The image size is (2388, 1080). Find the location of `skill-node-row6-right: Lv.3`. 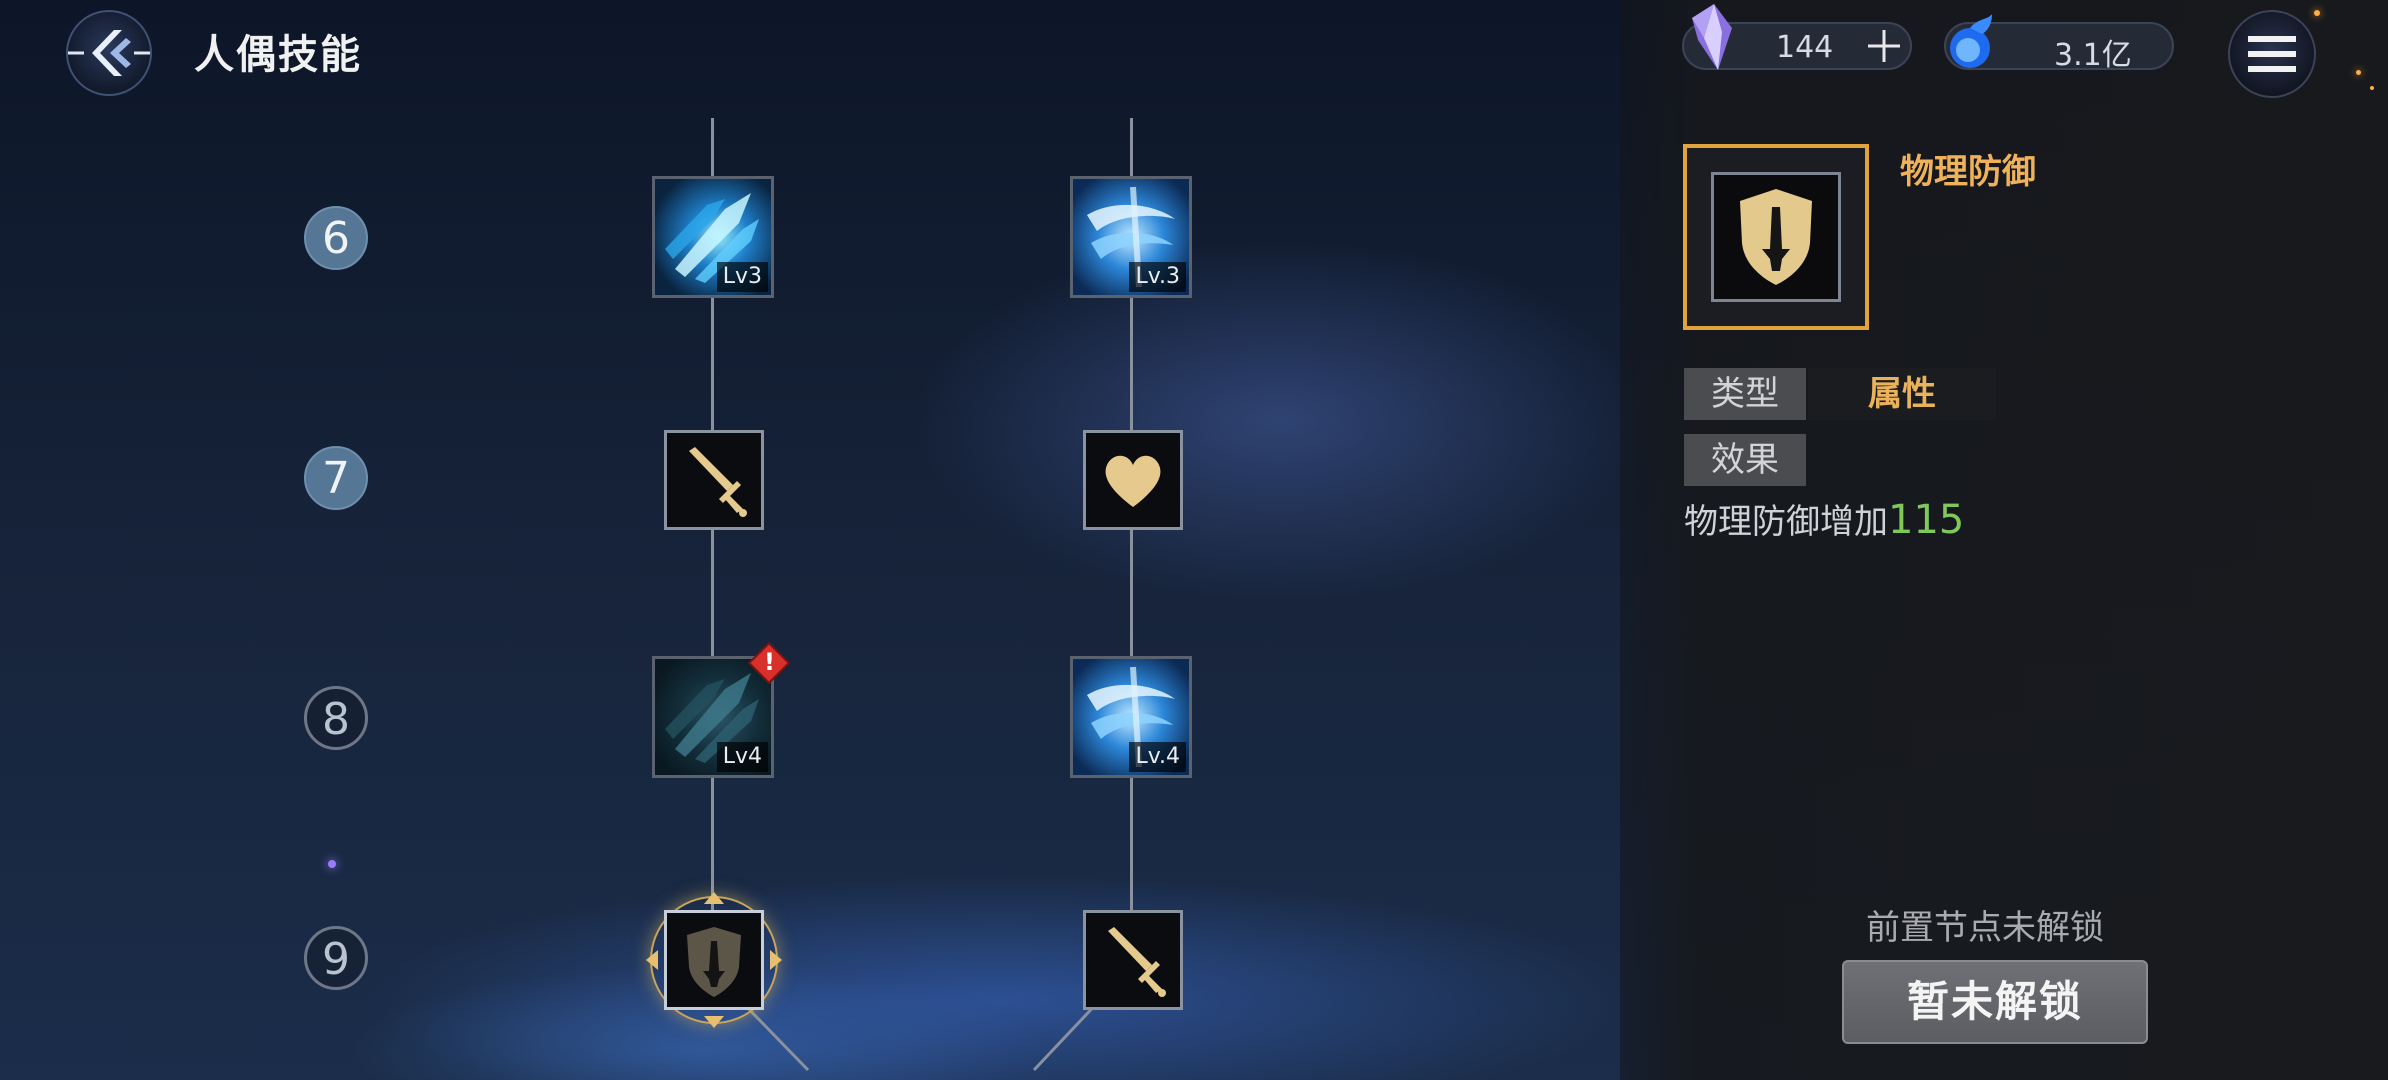

skill-node-row6-right: Lv.3 is located at coordinates (1131, 237).